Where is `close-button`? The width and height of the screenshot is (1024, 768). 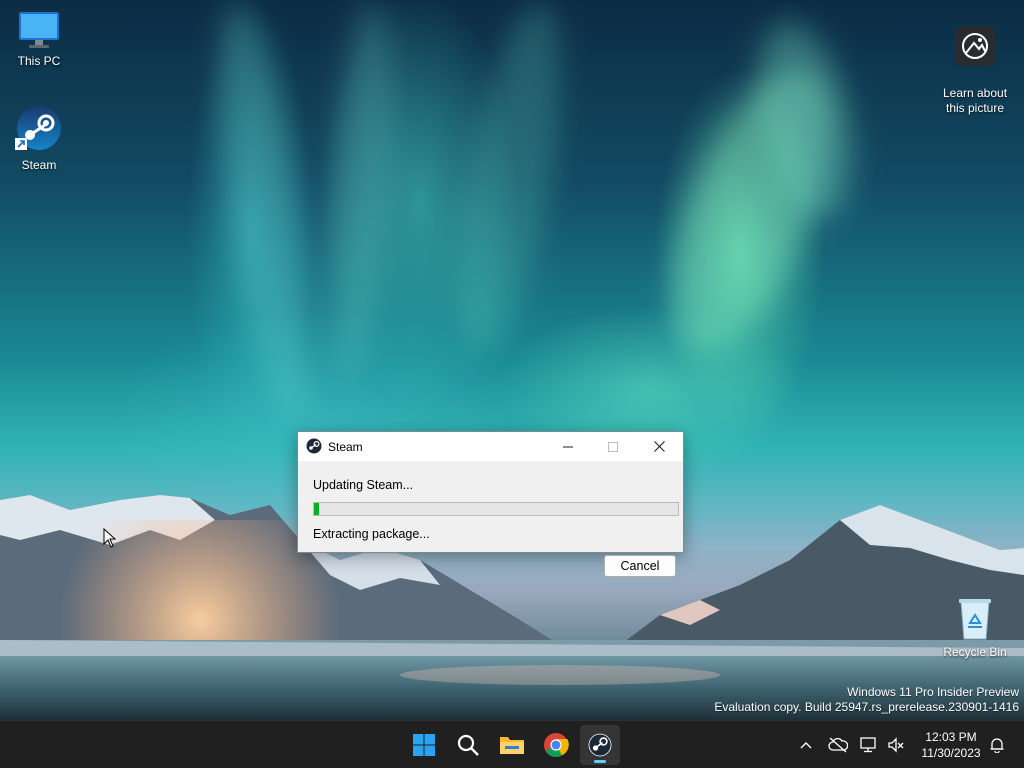 close-button is located at coordinates (659, 446).